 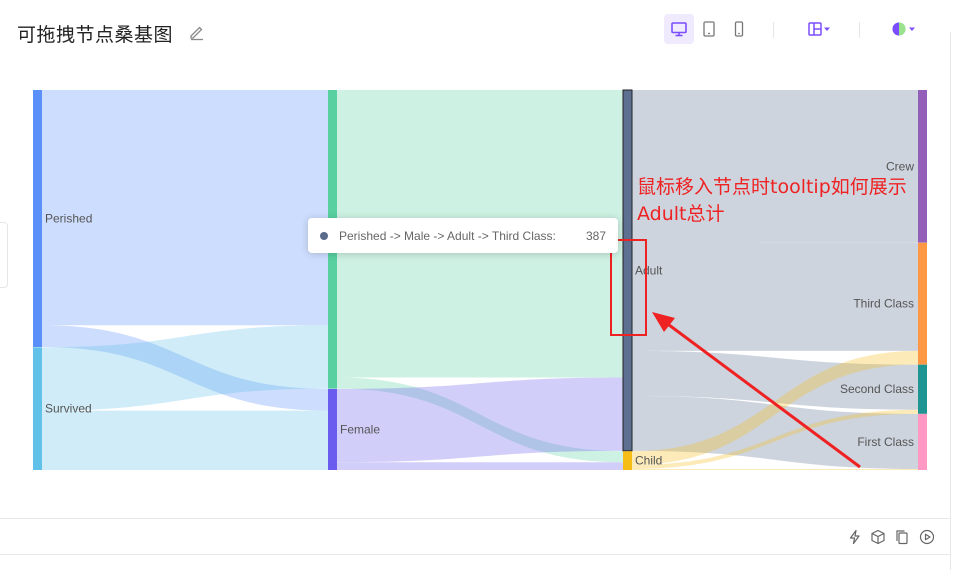 I want to click on node-label-perished: Perished, so click(x=68, y=219).